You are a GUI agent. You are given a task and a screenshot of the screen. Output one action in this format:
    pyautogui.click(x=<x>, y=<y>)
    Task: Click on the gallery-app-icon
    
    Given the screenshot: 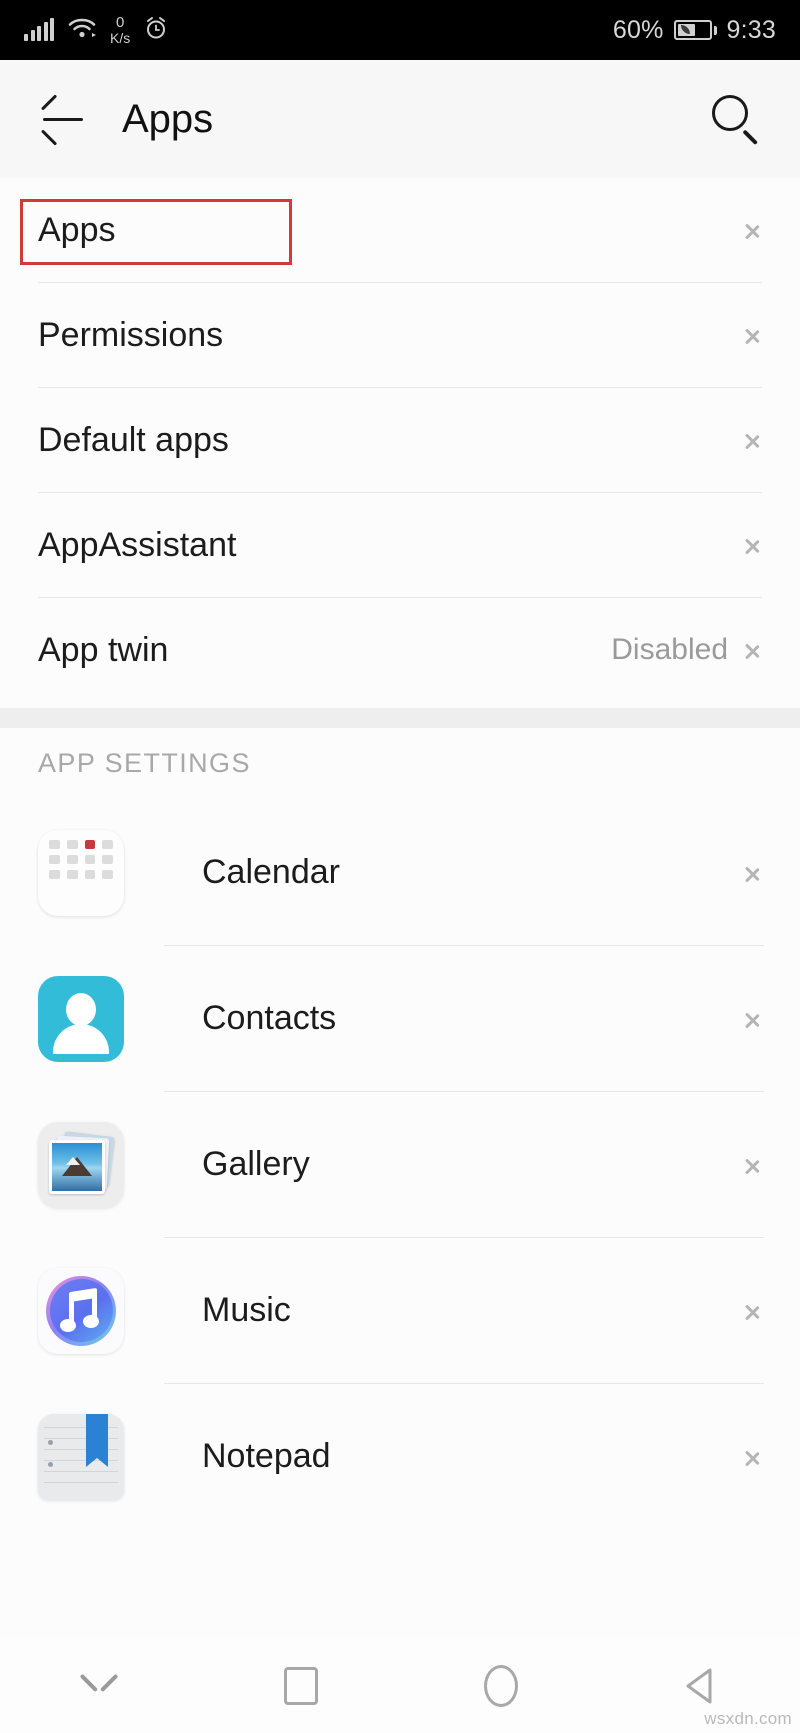 What is the action you would take?
    pyautogui.click(x=81, y=1164)
    